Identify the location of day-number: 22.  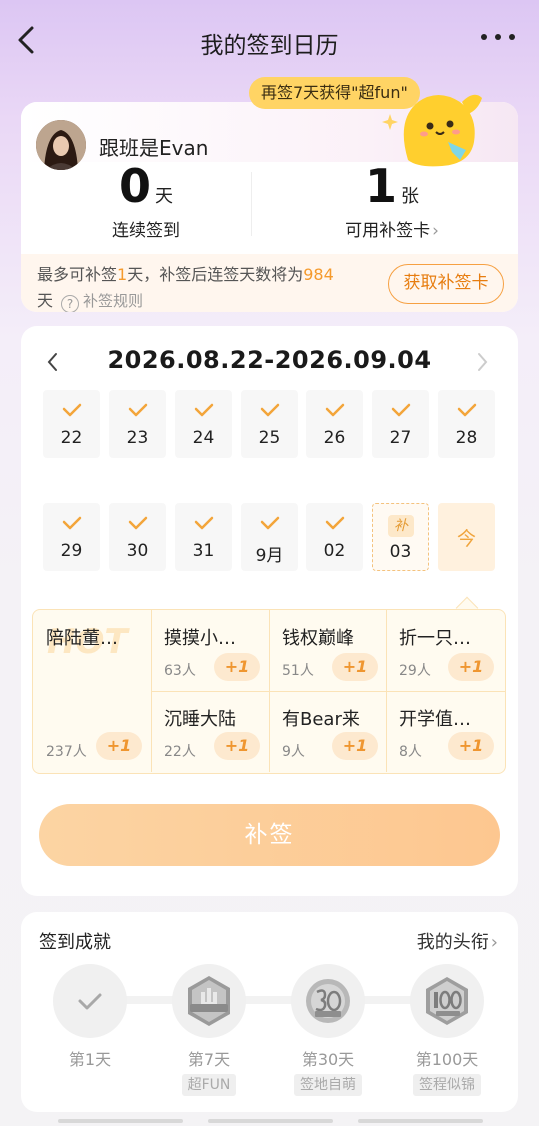
(71, 438).